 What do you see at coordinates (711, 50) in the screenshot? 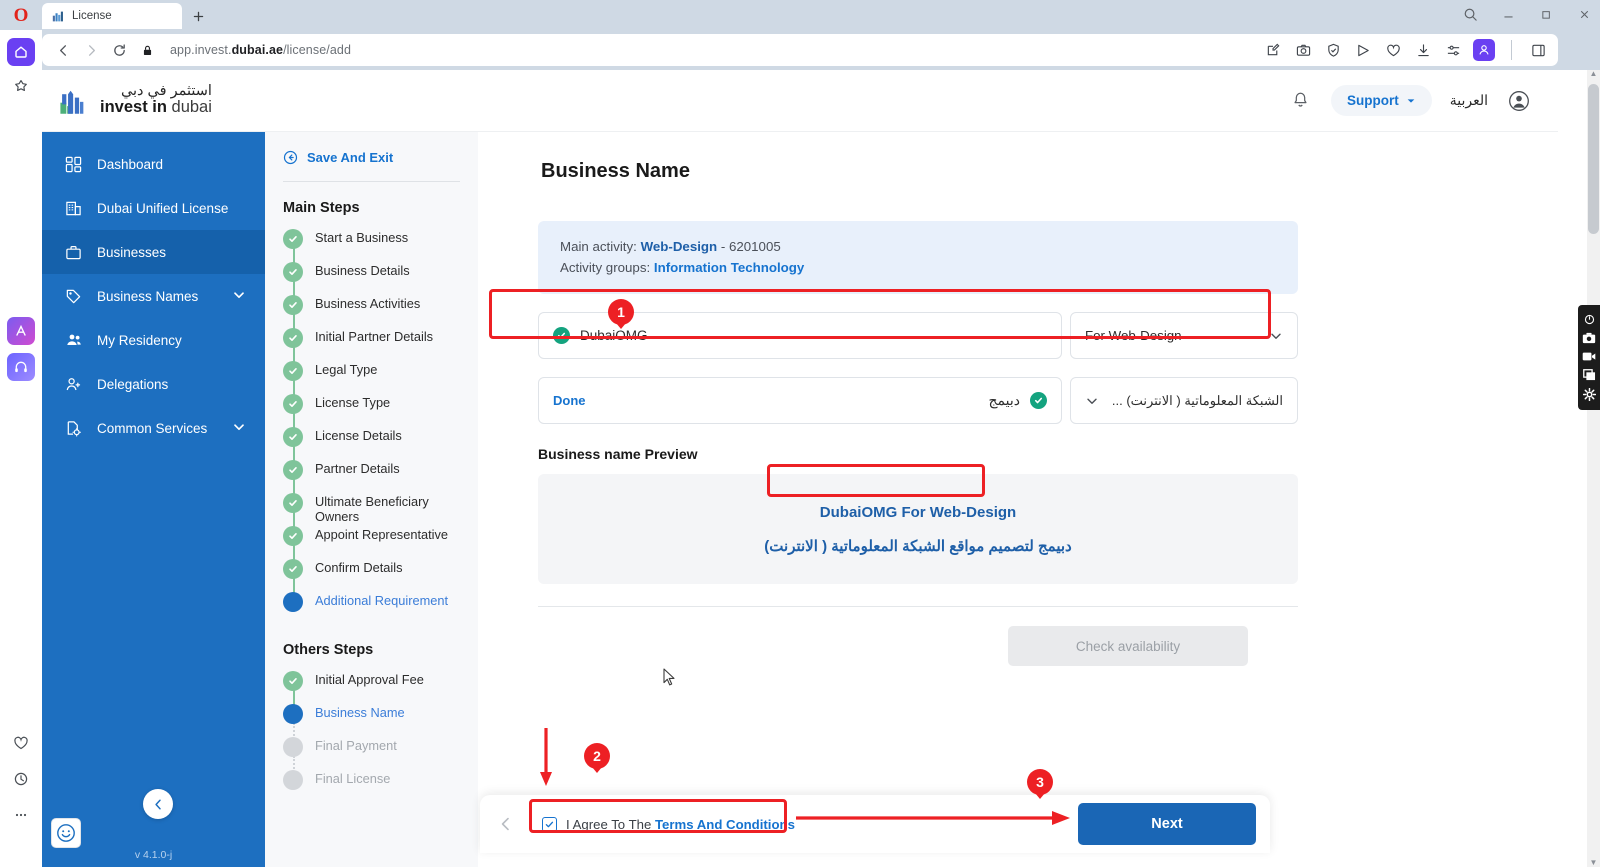
I see `url-text: app.invest.dubai.ae/license/add` at bounding box center [711, 50].